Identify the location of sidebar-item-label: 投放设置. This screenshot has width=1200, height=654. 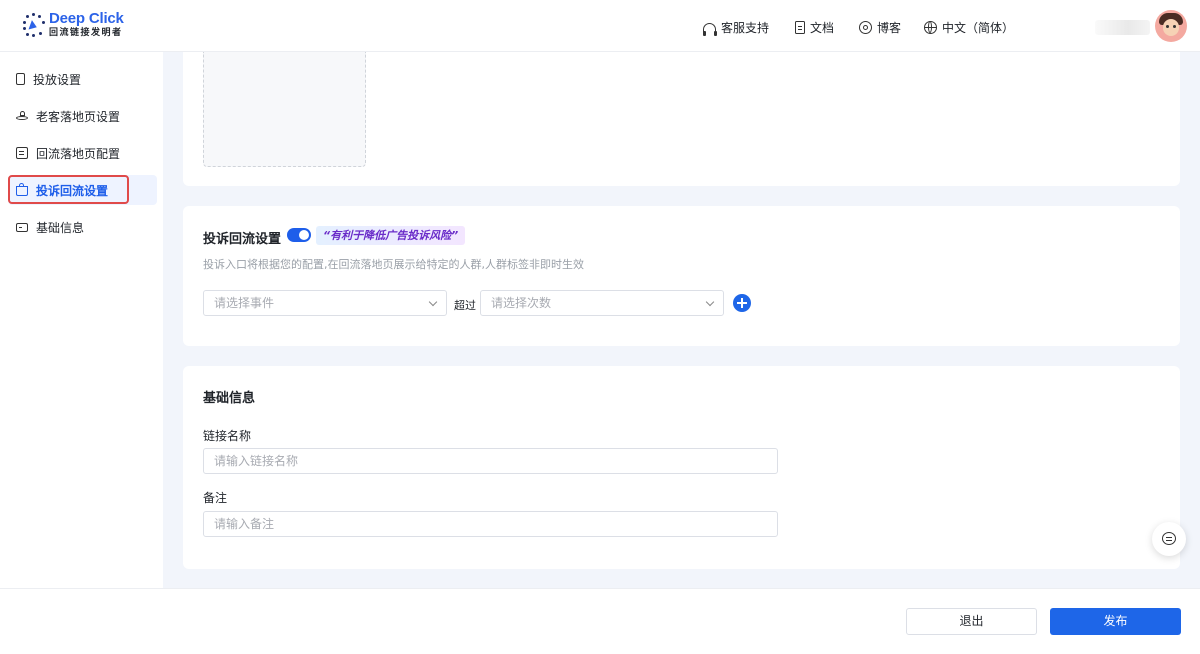
(57, 79).